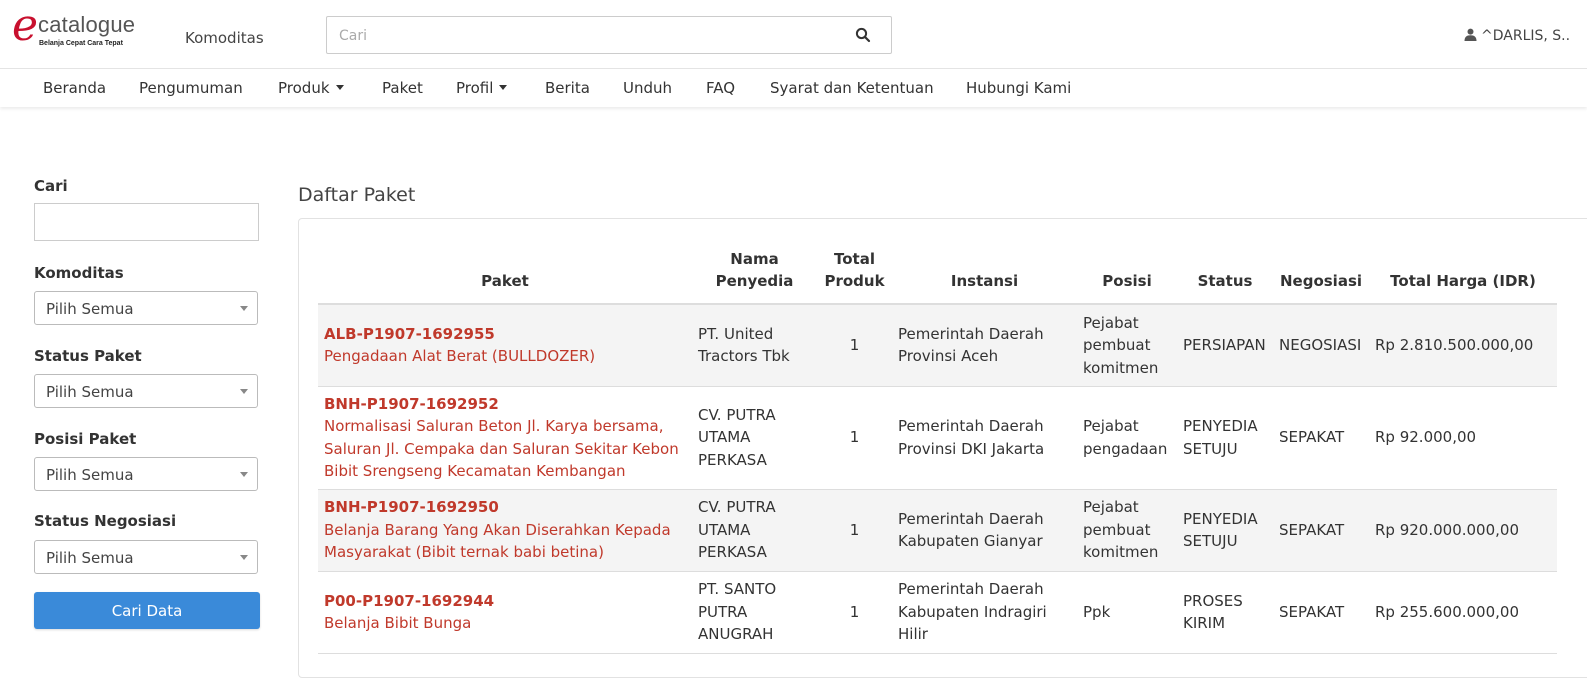  I want to click on posisi-paket-label: Posisi Paket, so click(85, 439).